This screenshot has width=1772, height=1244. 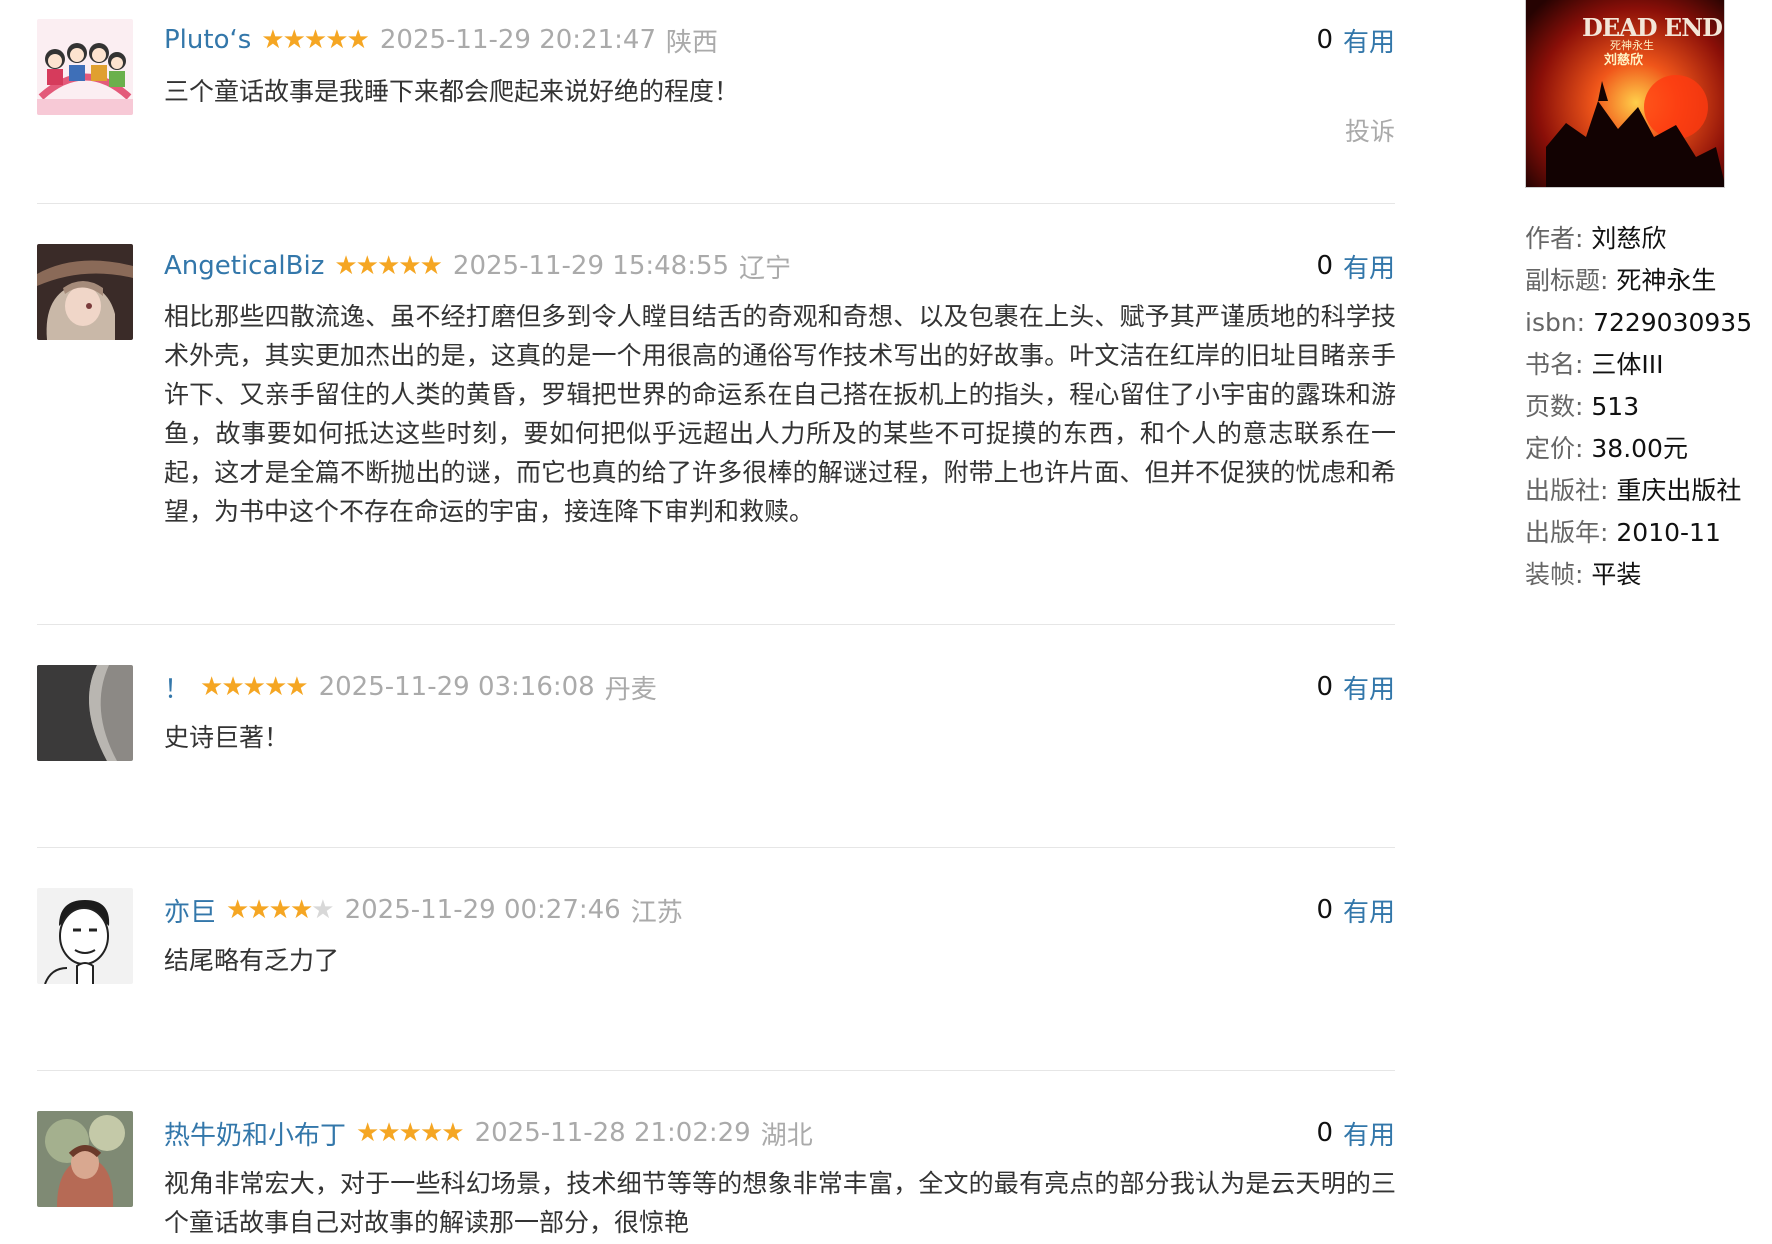 I want to click on info-value: 重庆出版社, so click(x=1679, y=490).